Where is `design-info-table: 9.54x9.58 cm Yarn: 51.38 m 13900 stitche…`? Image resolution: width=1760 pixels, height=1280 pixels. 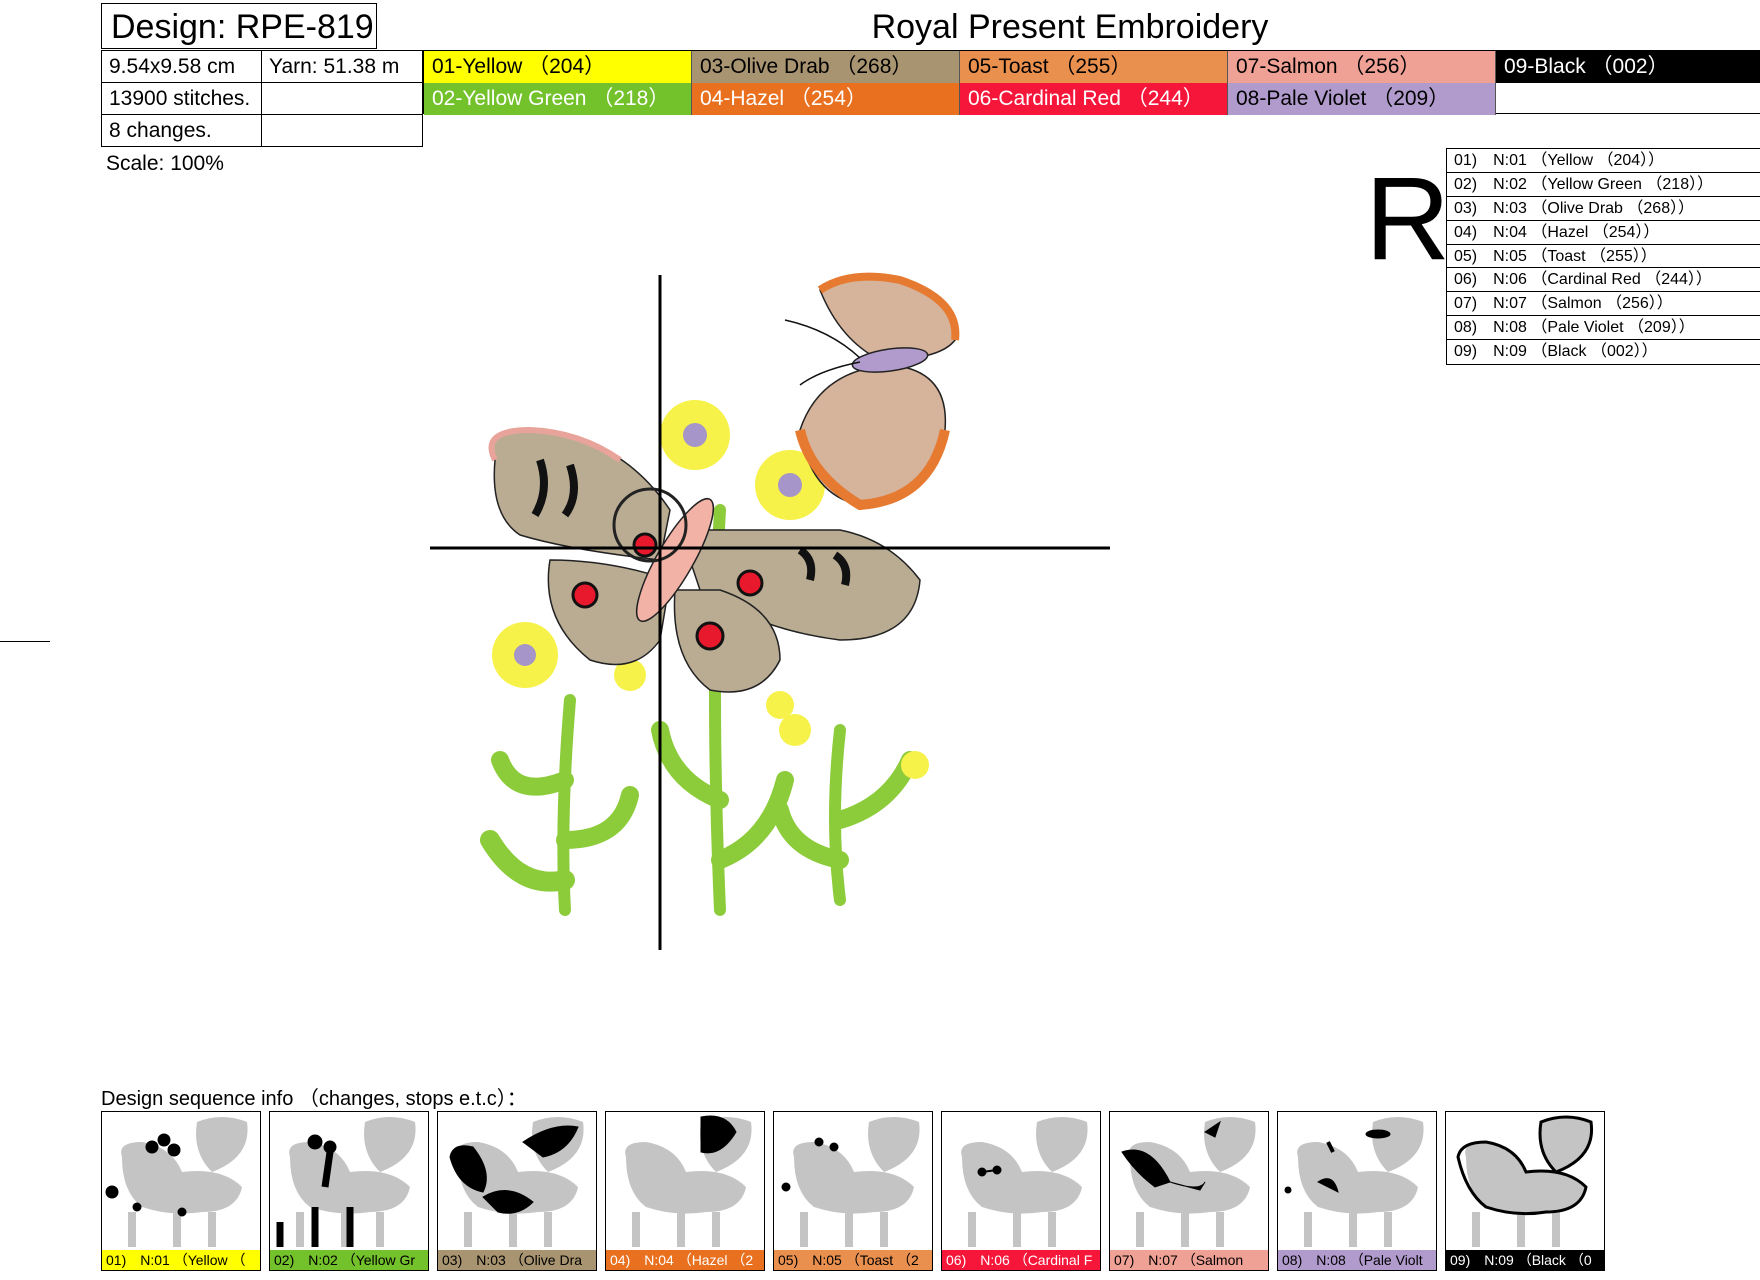
design-info-table: 9.54x9.58 cm Yarn: 51.38 m 13900 stitche… is located at coordinates (262, 98).